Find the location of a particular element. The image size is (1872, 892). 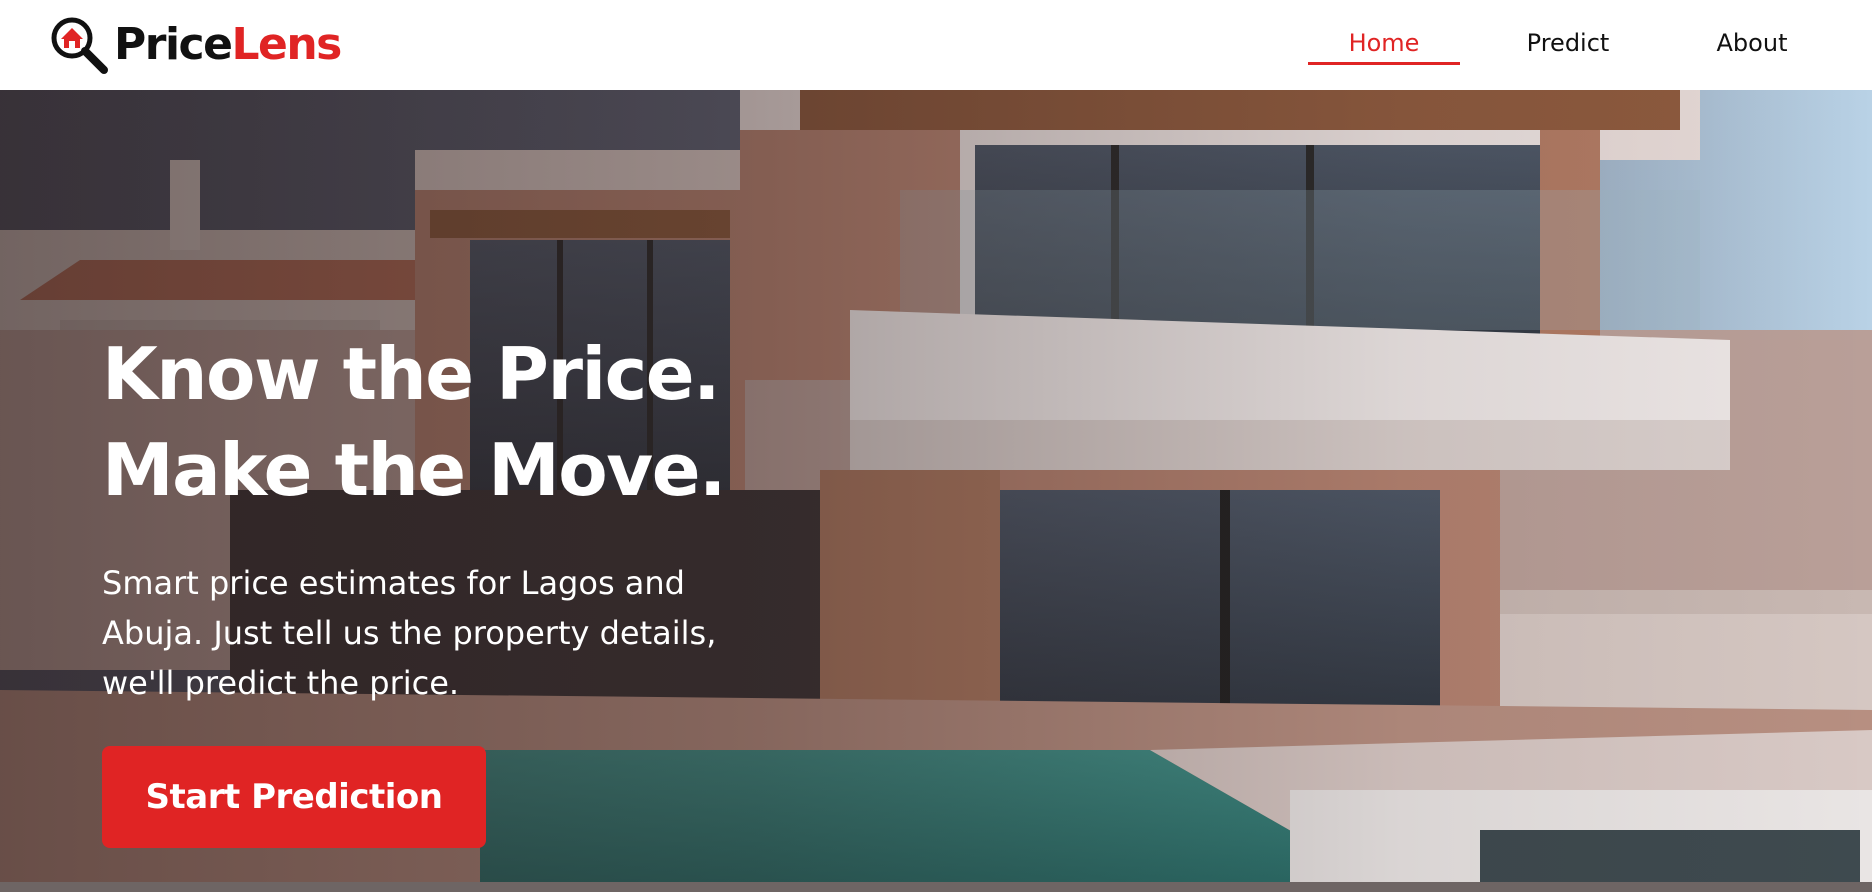

headline-line-1: Know the Price. is located at coordinates (411, 374).